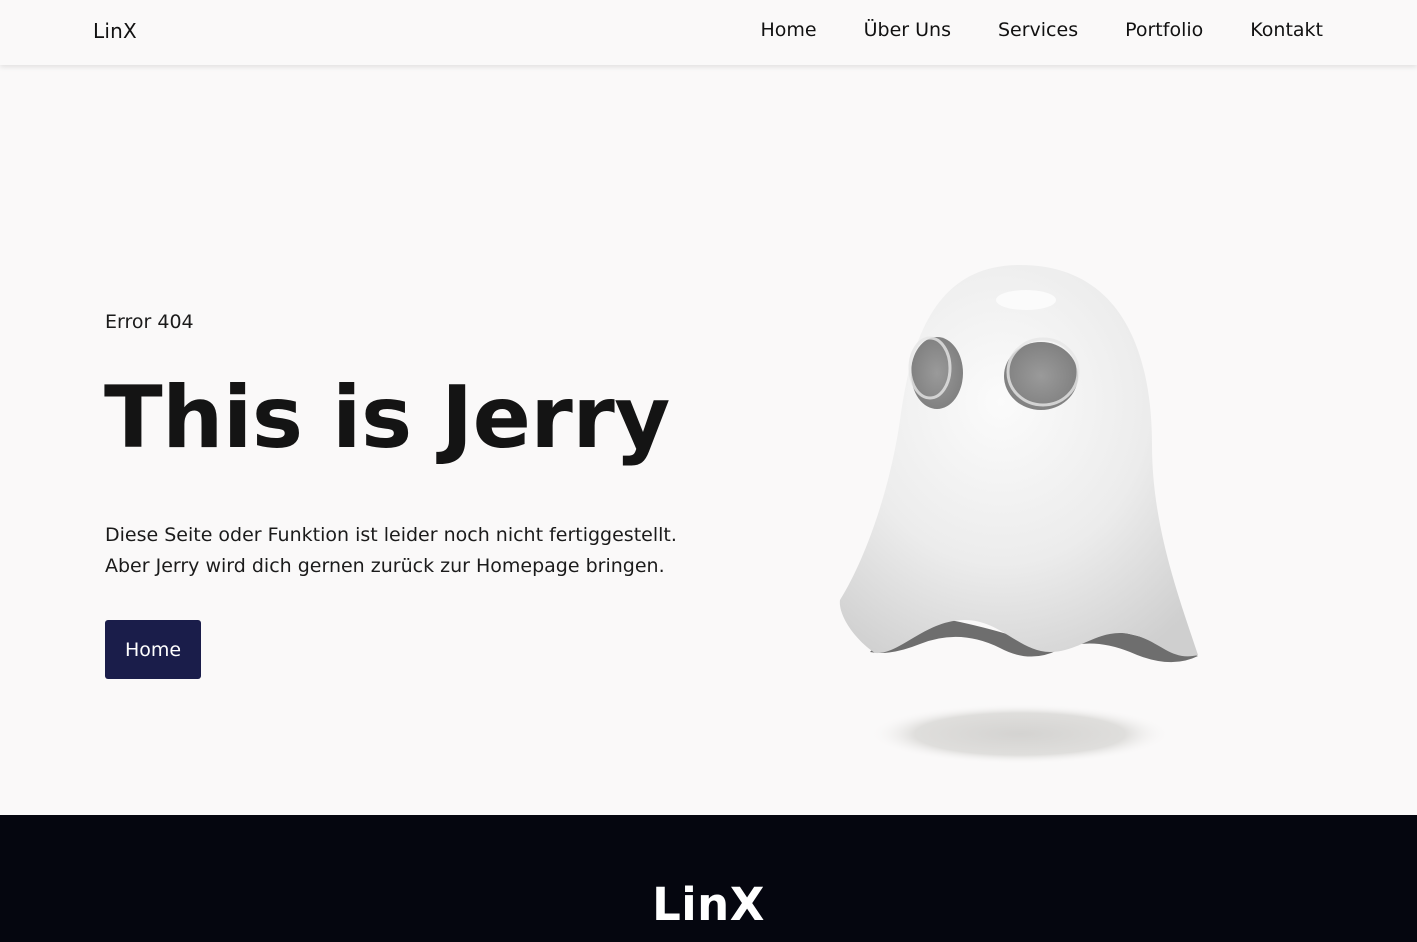 This screenshot has height=942, width=1417. Describe the element at coordinates (149, 322) in the screenshot. I see `error-code-label: Error 404` at that location.